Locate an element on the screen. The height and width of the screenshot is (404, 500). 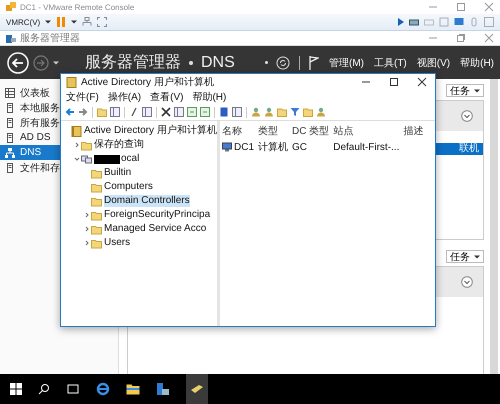
column-header: 名称 is located at coordinates (238, 131).